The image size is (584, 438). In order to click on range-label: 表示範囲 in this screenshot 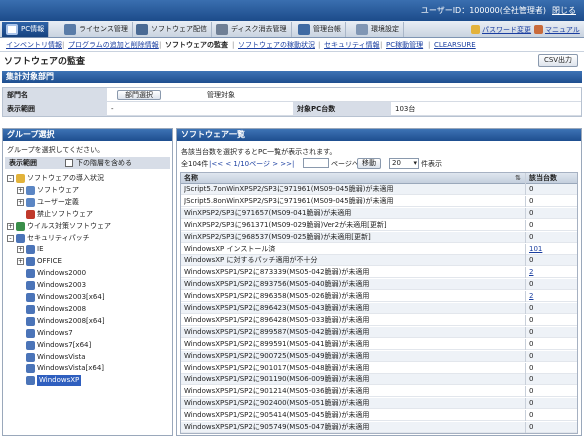, I will do `click(55, 109)`.